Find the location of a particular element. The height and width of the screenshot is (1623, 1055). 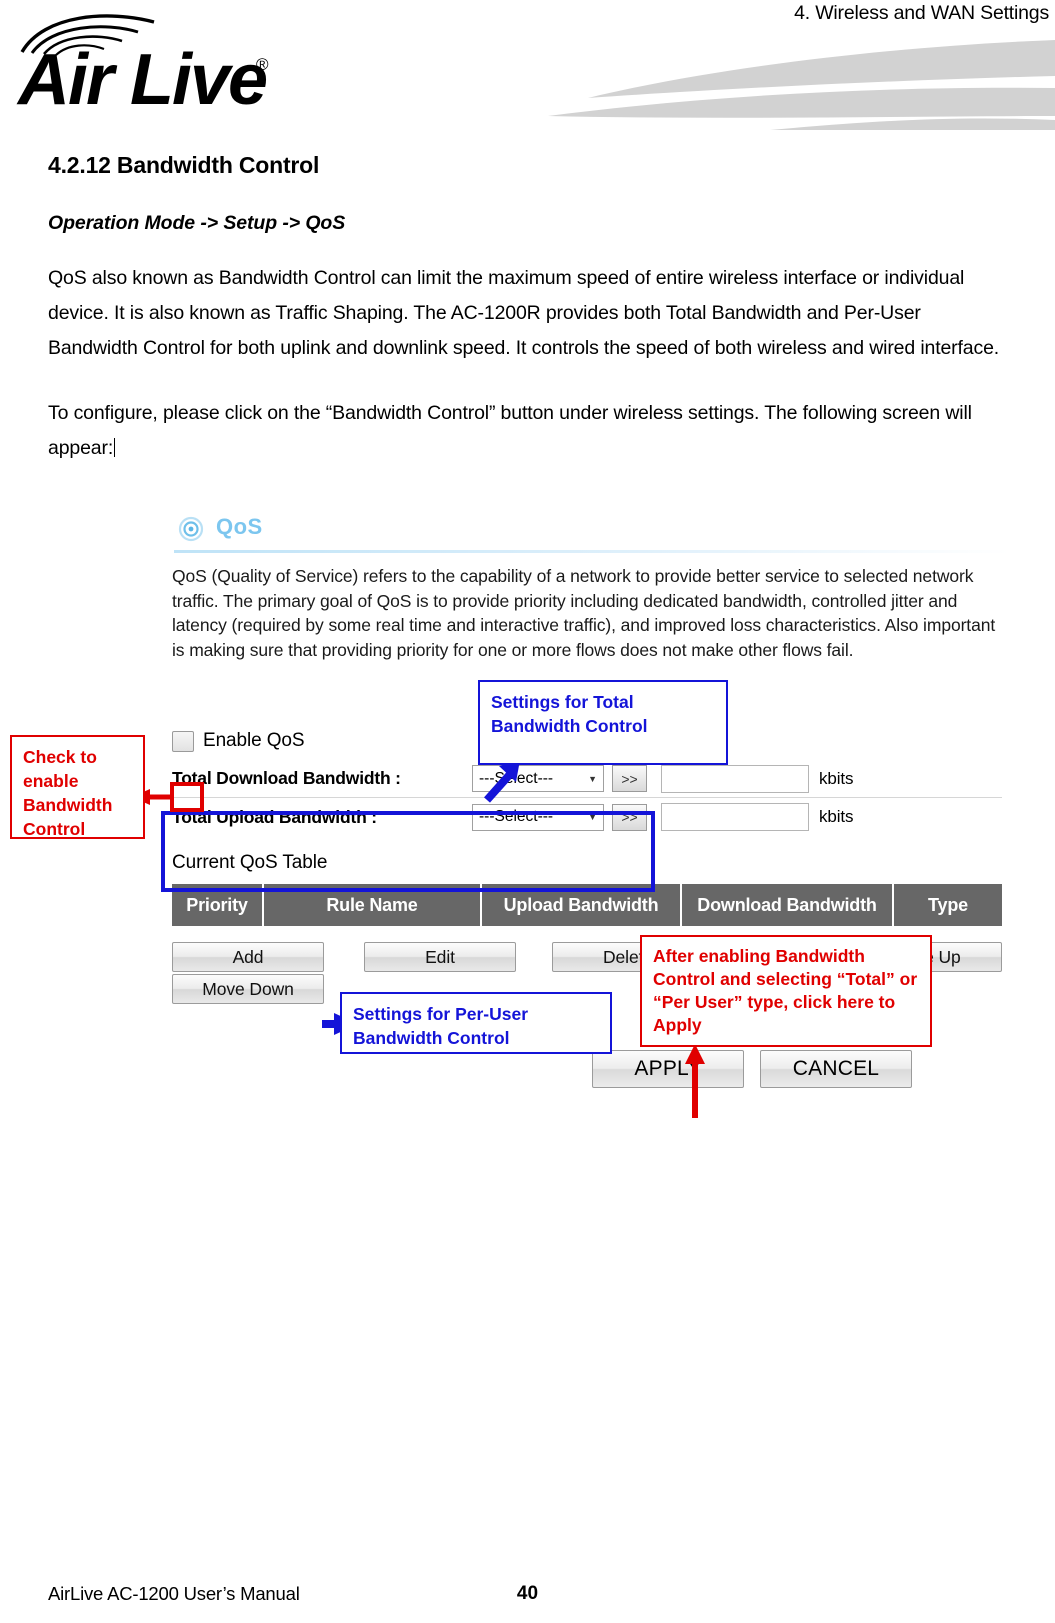

airlive-logo: Air Live ® is located at coordinates (159, 60).